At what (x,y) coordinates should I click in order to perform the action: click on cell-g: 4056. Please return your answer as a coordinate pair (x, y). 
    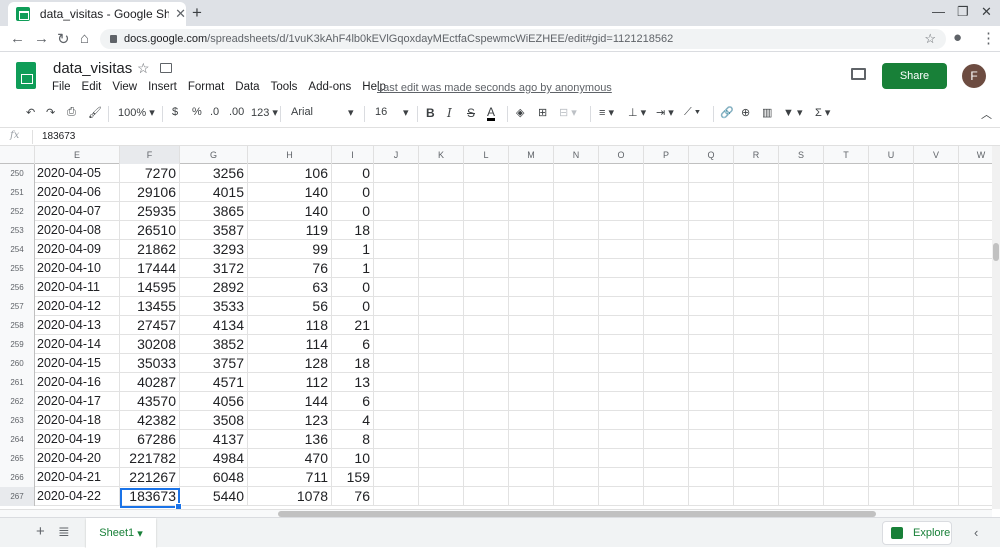
    Looking at the image, I should click on (214, 401).